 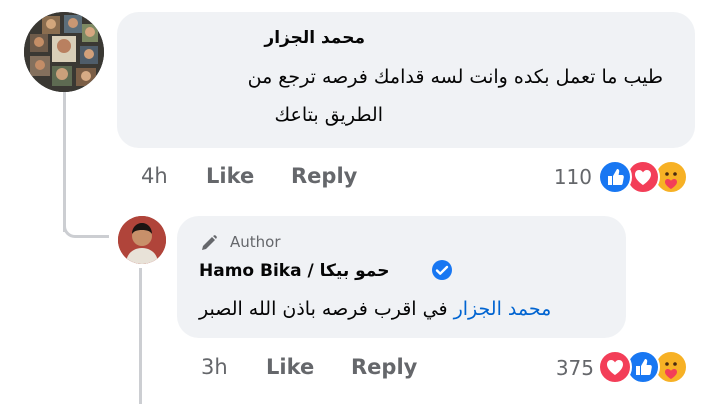 What do you see at coordinates (314, 38) in the screenshot?
I see `comment-author-name: محمد الجزار` at bounding box center [314, 38].